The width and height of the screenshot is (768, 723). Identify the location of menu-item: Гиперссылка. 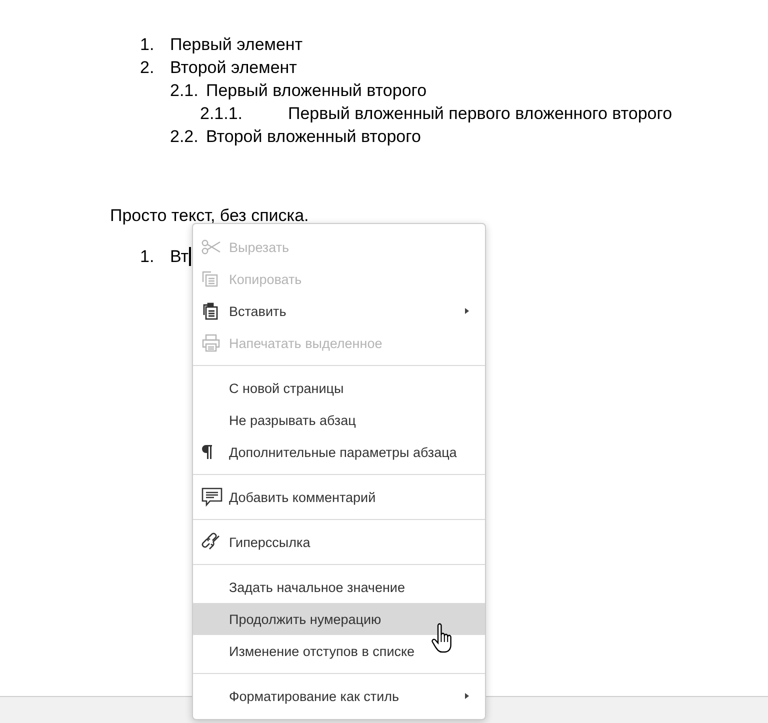
(339, 542).